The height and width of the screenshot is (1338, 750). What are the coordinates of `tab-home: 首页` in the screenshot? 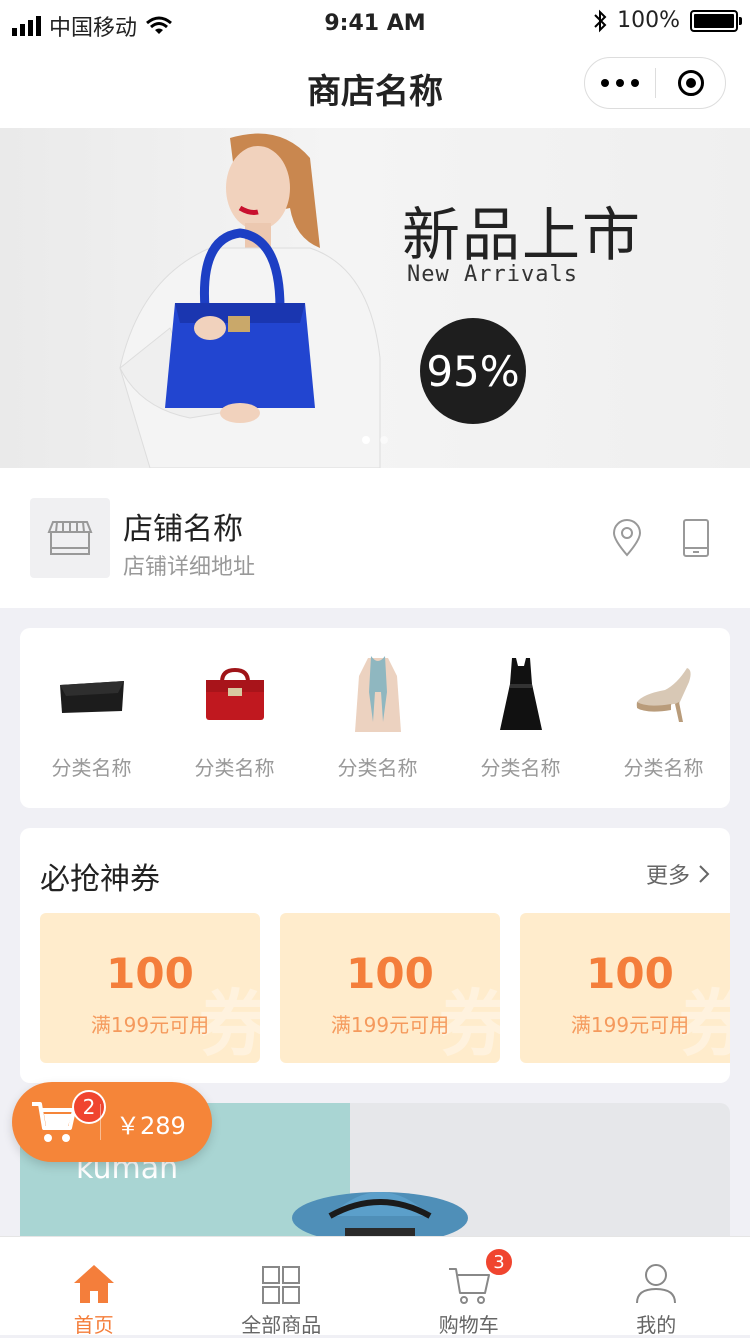 It's located at (94, 1286).